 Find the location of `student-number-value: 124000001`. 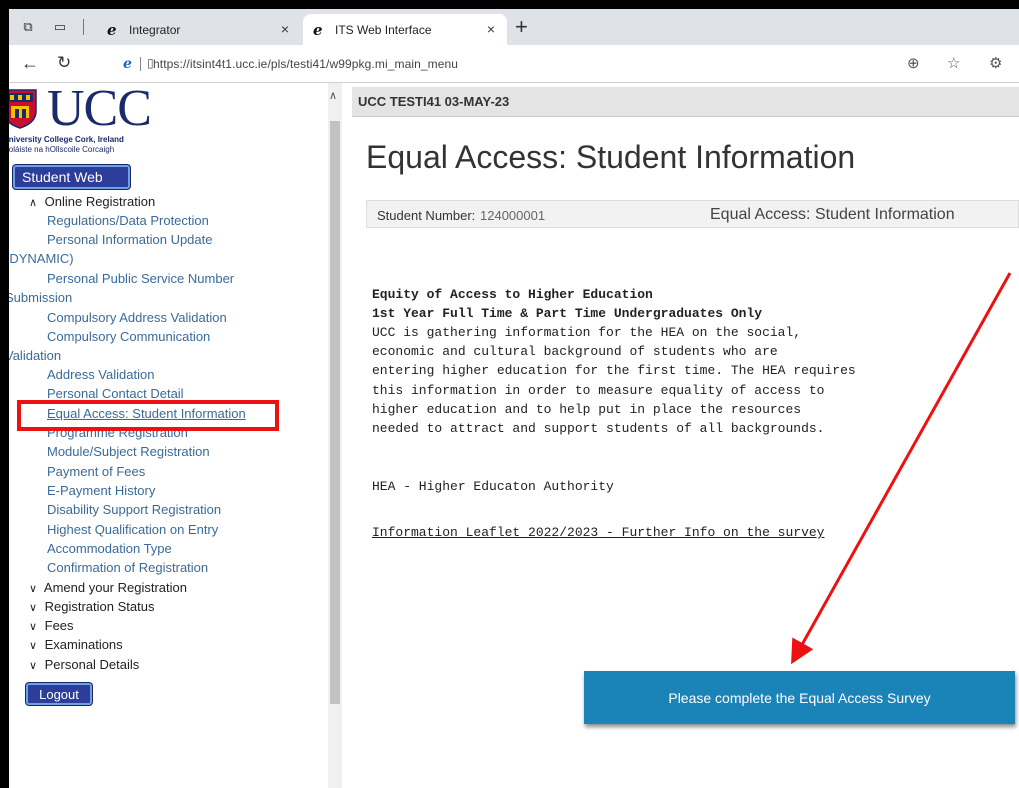

student-number-value: 124000001 is located at coordinates (513, 215).